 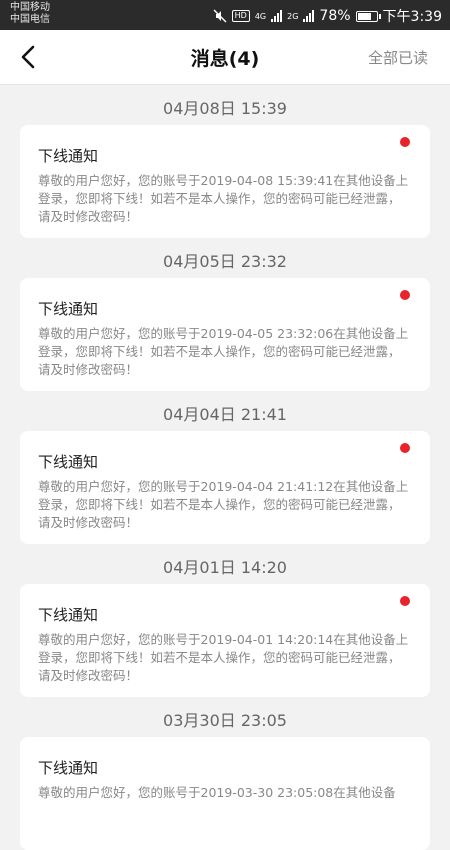 I want to click on status-bar: 中国移动 中国电信 HD 4G 2G 78% 下午3:39, so click(x=225, y=15).